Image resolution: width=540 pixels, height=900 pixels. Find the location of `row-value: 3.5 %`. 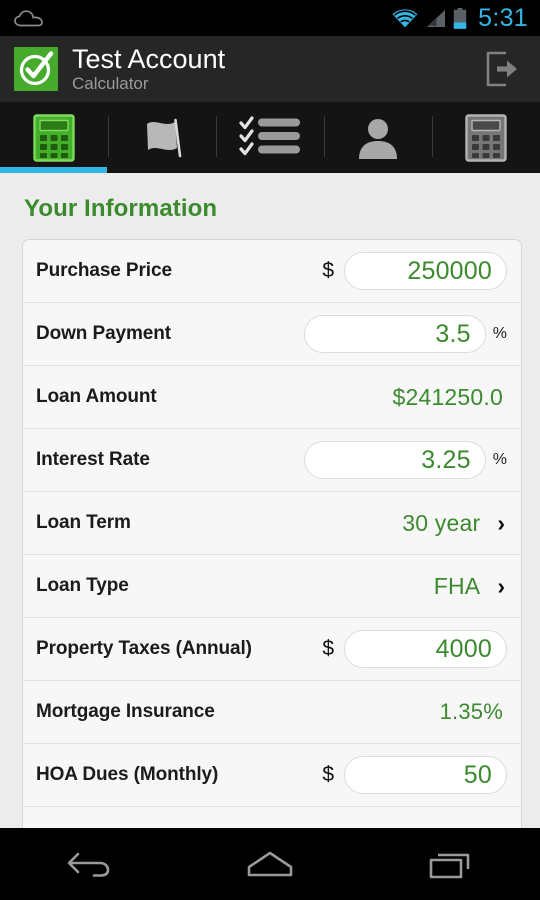

row-value: 3.5 % is located at coordinates (405, 334).